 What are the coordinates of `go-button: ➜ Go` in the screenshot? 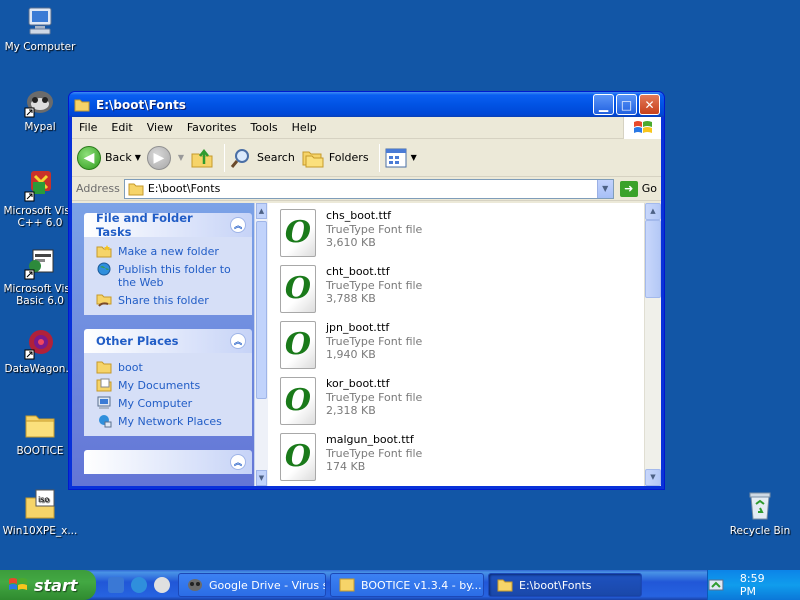 It's located at (638, 188).